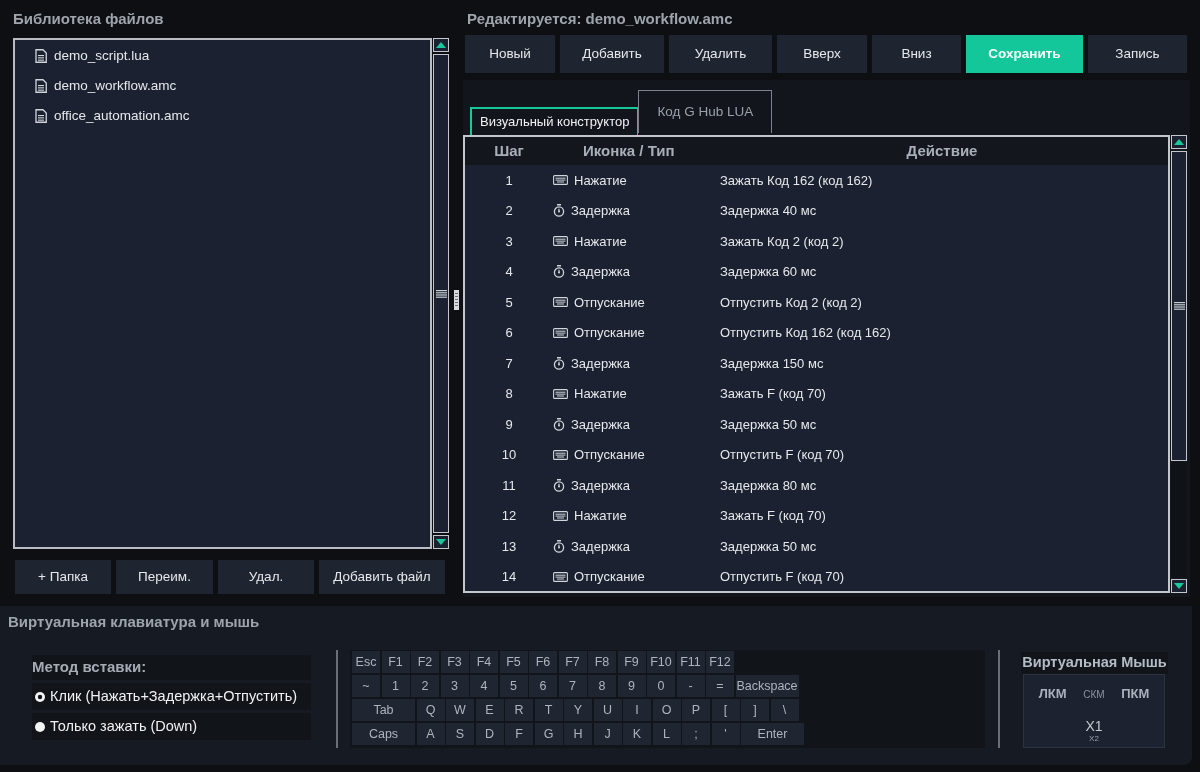  I want to click on keyboard-key: J, so click(607, 734).